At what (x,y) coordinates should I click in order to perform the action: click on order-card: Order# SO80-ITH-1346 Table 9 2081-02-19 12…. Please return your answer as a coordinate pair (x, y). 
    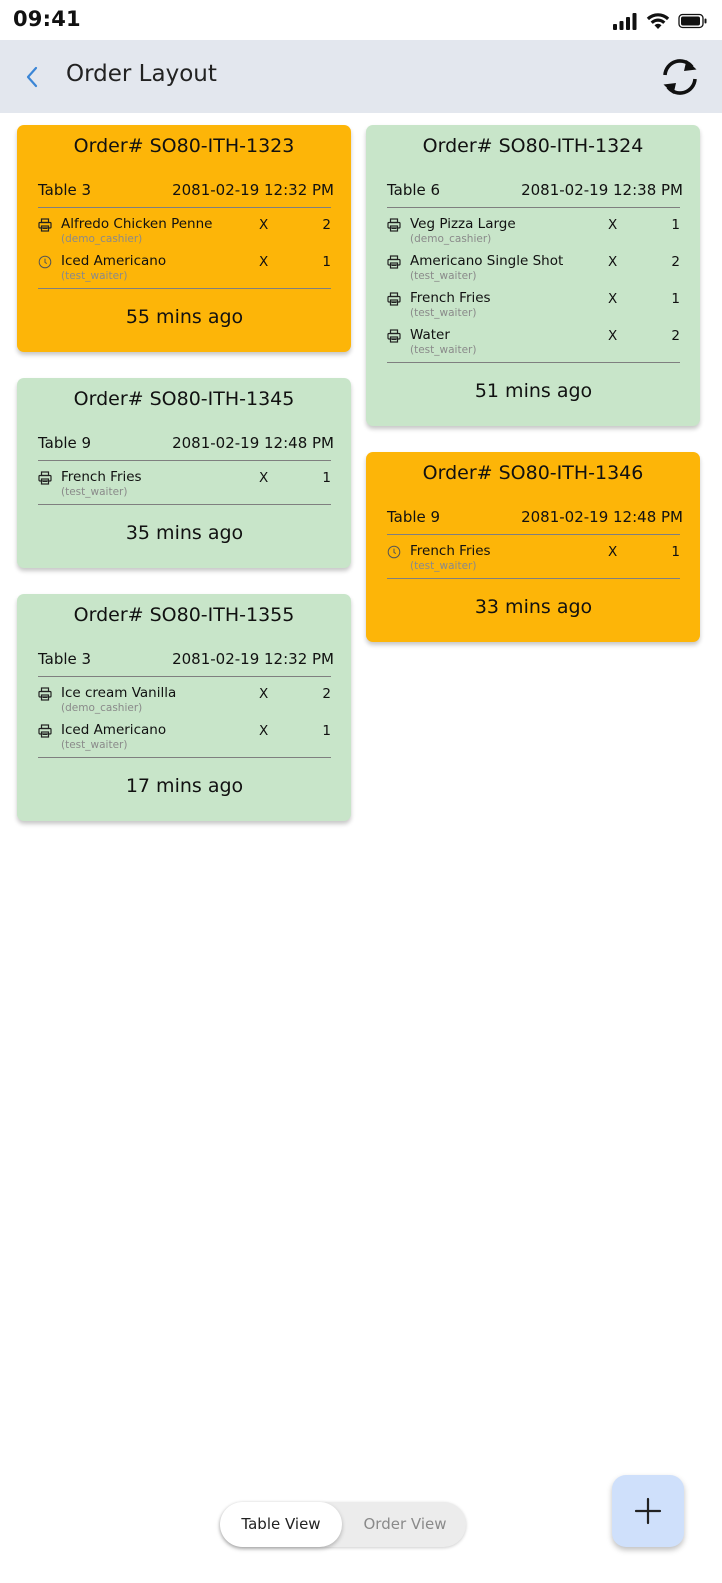
    Looking at the image, I should click on (533, 547).